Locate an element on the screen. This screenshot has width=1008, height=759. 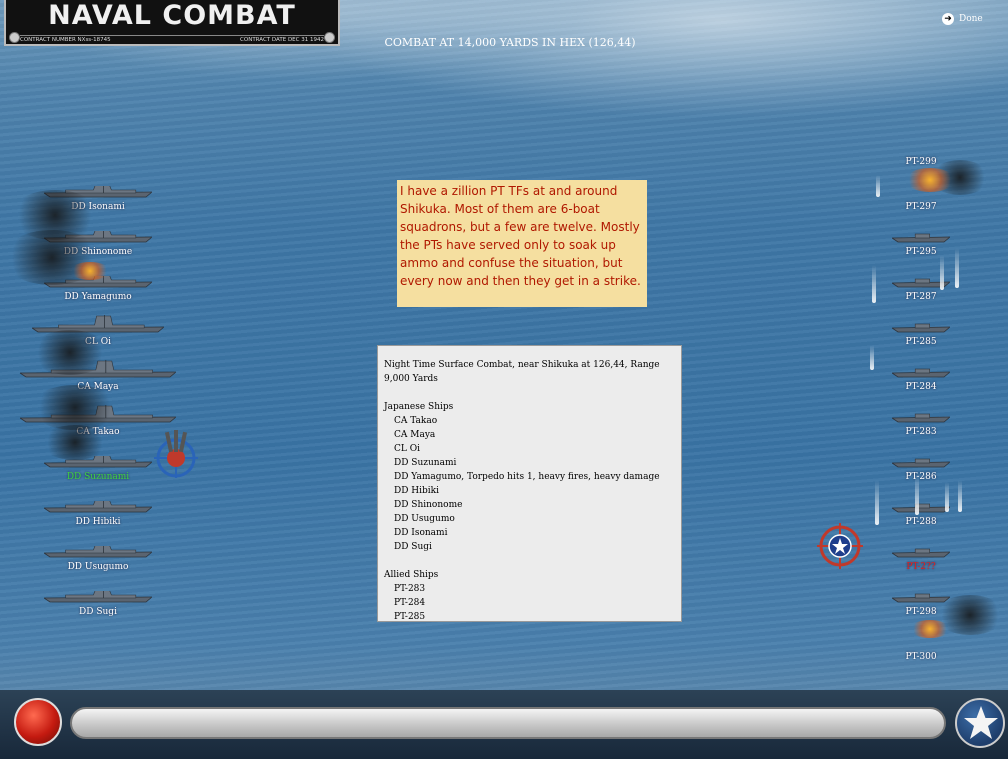
allied-ship-list: PT-283PT-284PT-285PT-286 is located at coordinates (529, 602).